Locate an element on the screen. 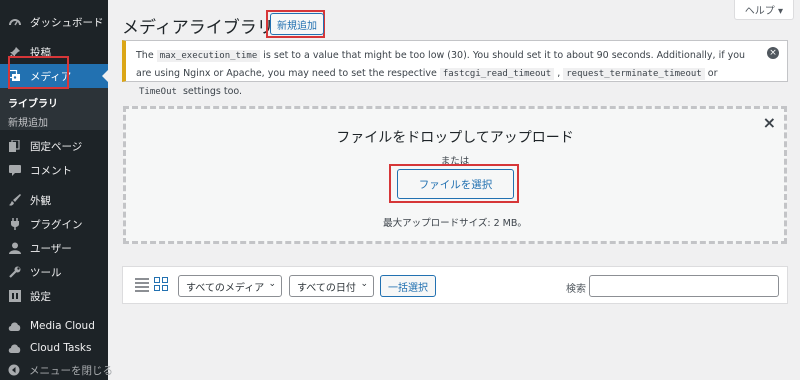 Image resolution: width=800 pixels, height=380 pixels. or-separator: または is located at coordinates (455, 161).